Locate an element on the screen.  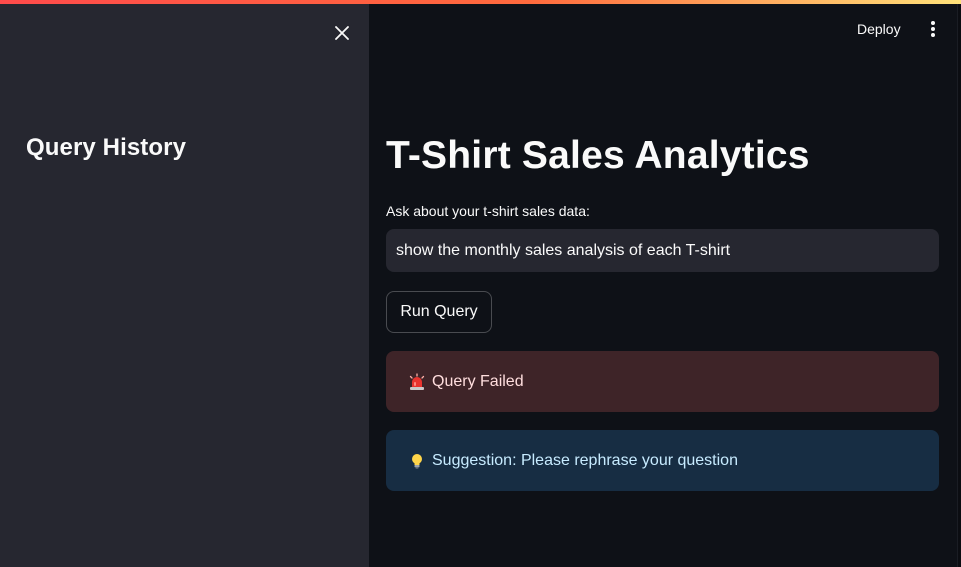
main-menu-button is located at coordinates (933, 29).